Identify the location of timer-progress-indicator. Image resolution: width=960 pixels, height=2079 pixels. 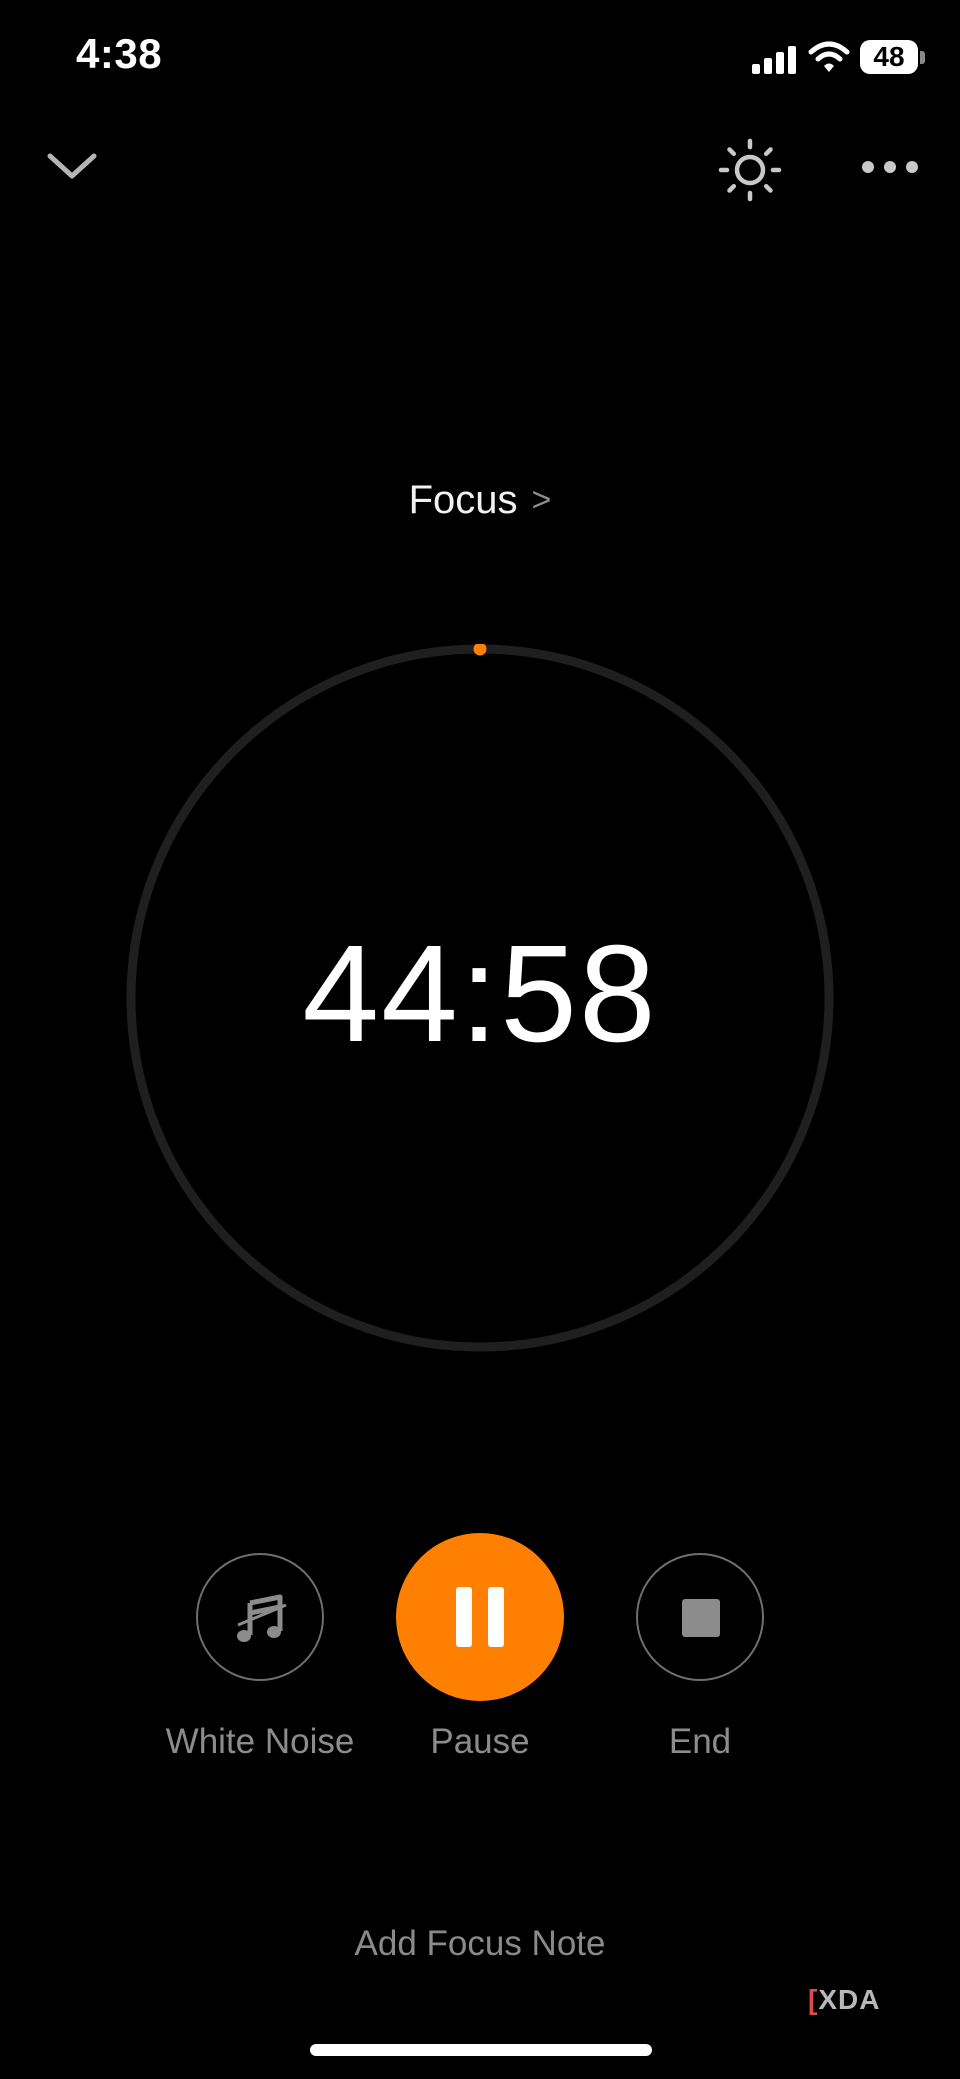
(480, 650).